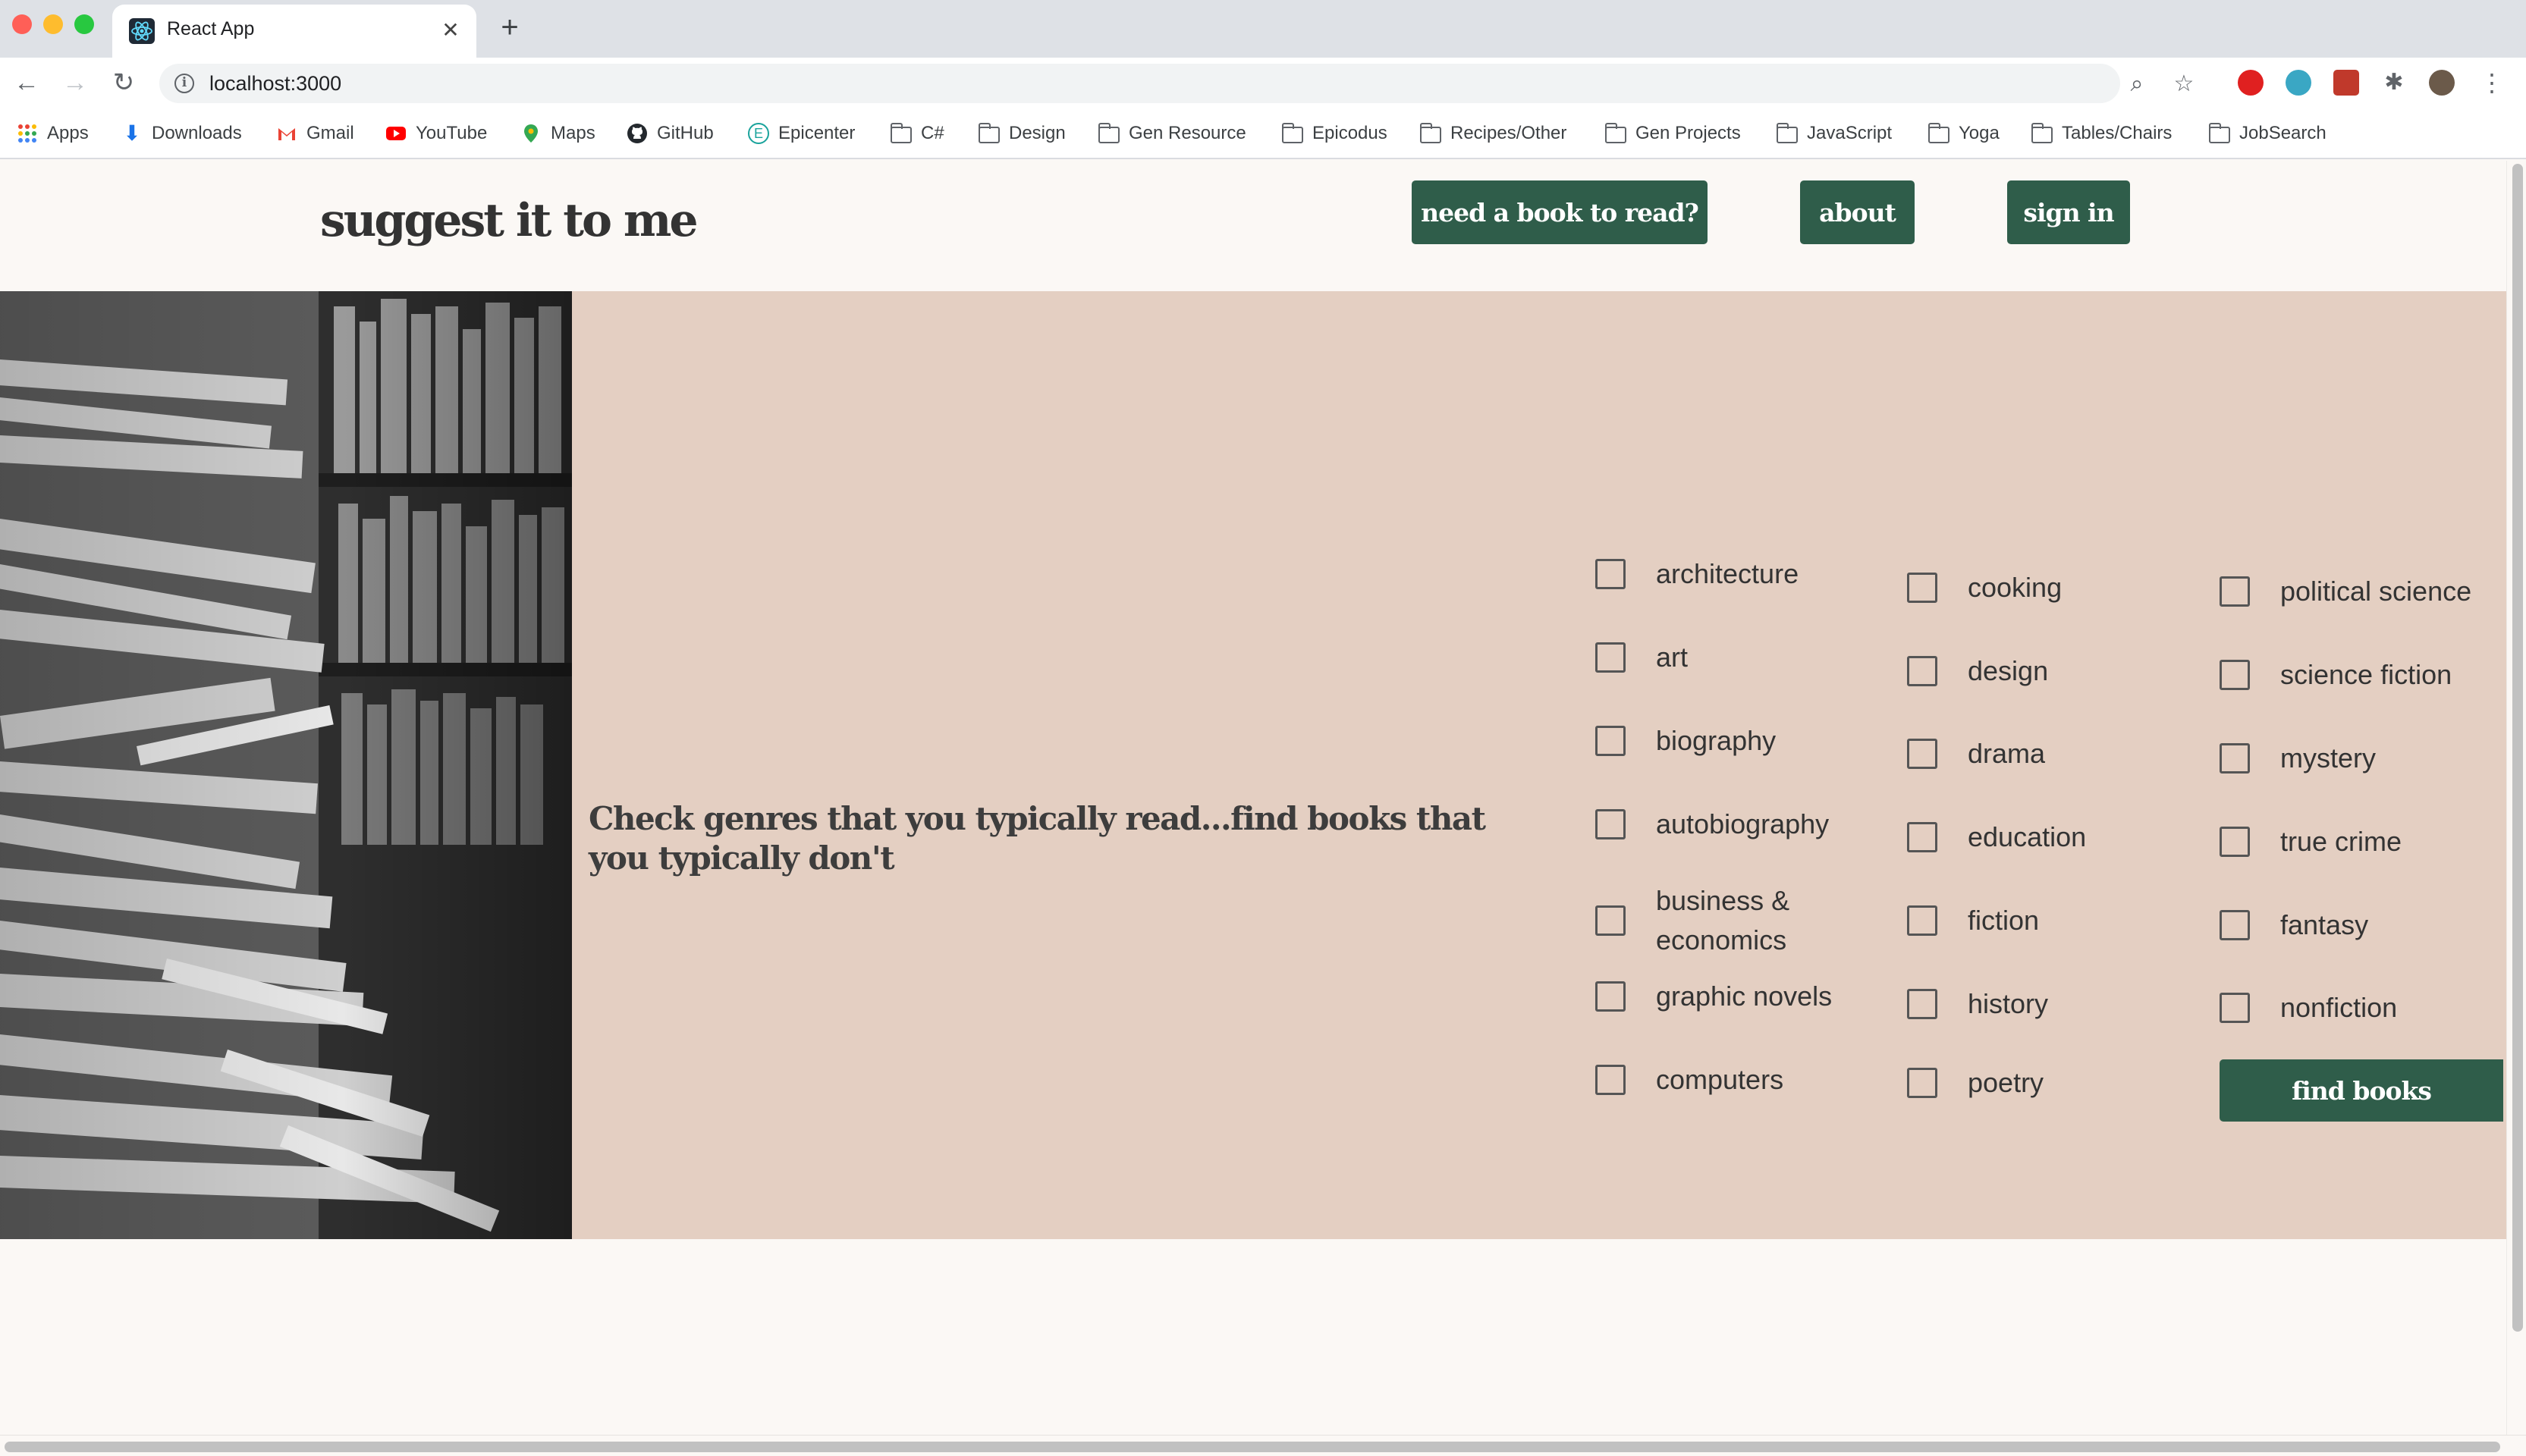 The image size is (2526, 1456). I want to click on genre-graphic-novels: graphic novels, so click(1713, 996).